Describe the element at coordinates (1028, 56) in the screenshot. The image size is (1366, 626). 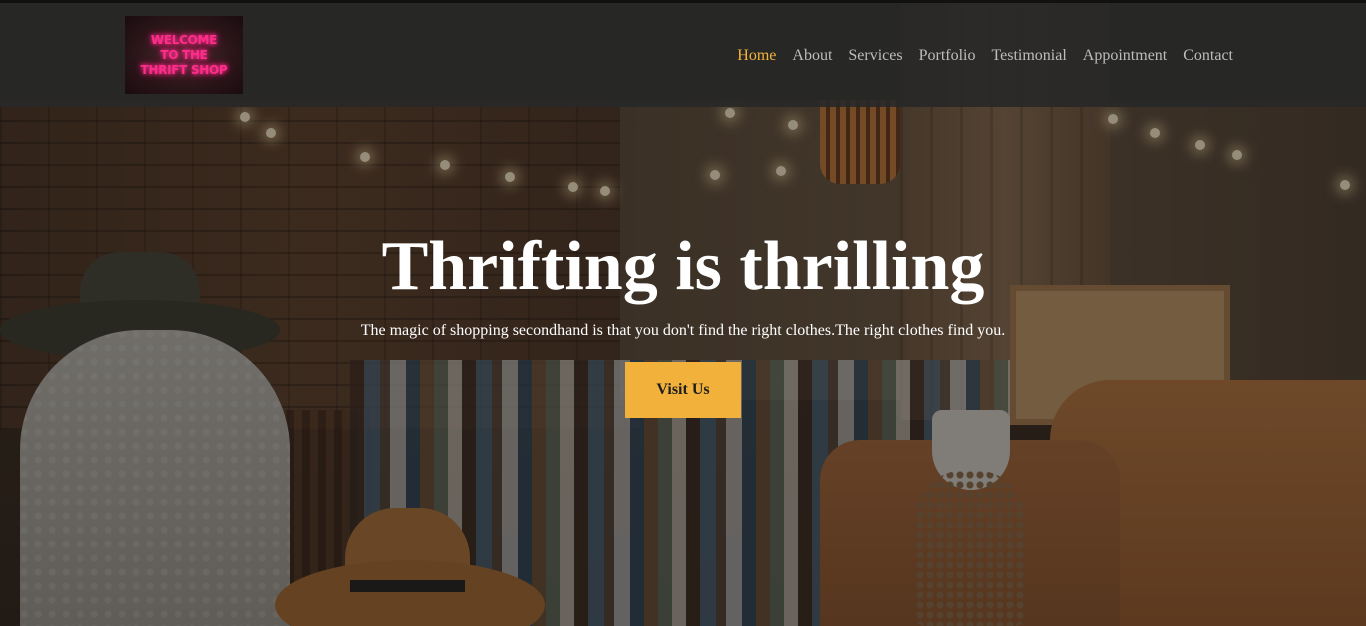
I see `nav-testimonial: Testimonial` at that location.